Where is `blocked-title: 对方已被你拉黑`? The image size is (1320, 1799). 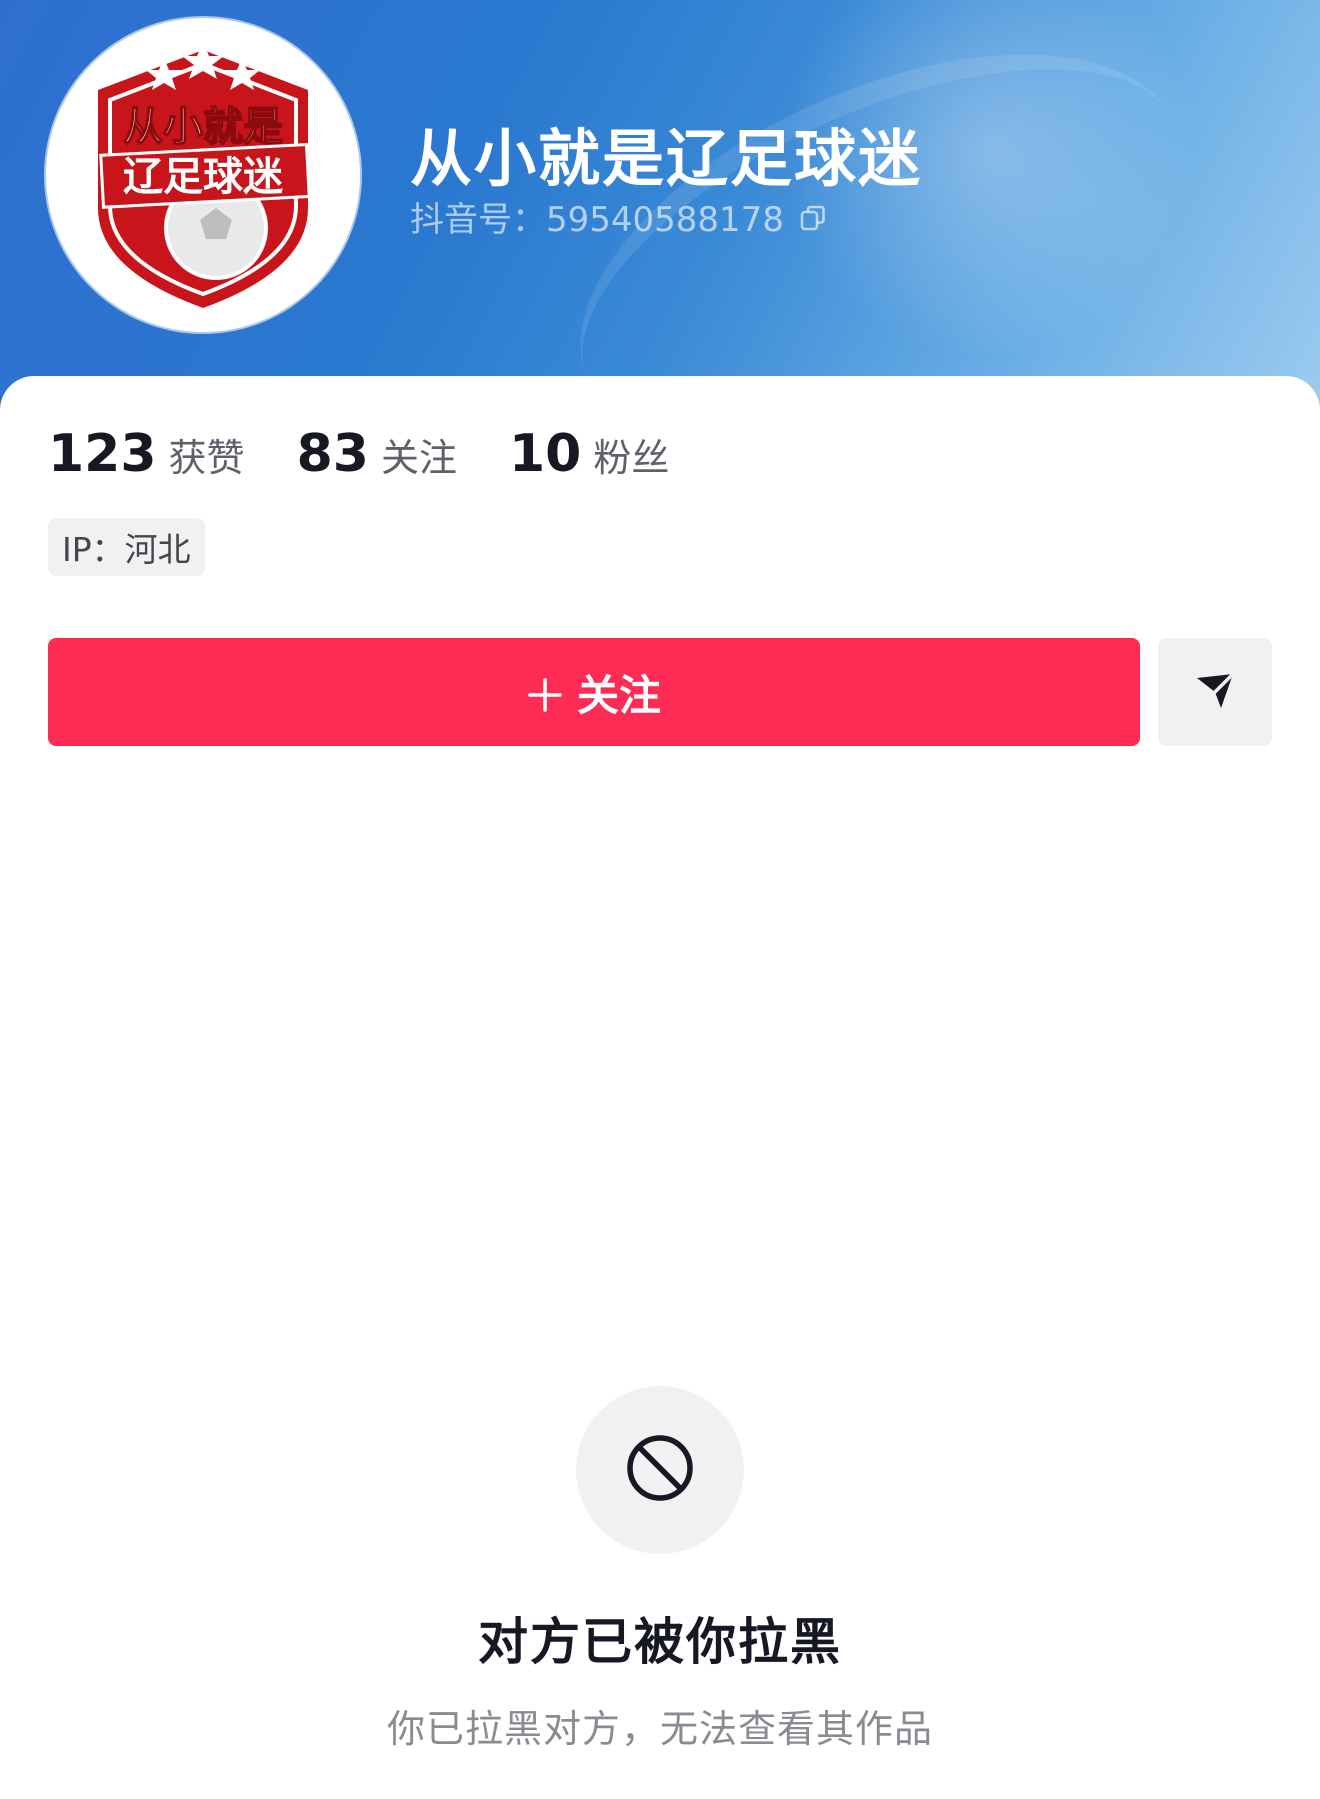
blocked-title: 对方已被你拉黑 is located at coordinates (660, 1642).